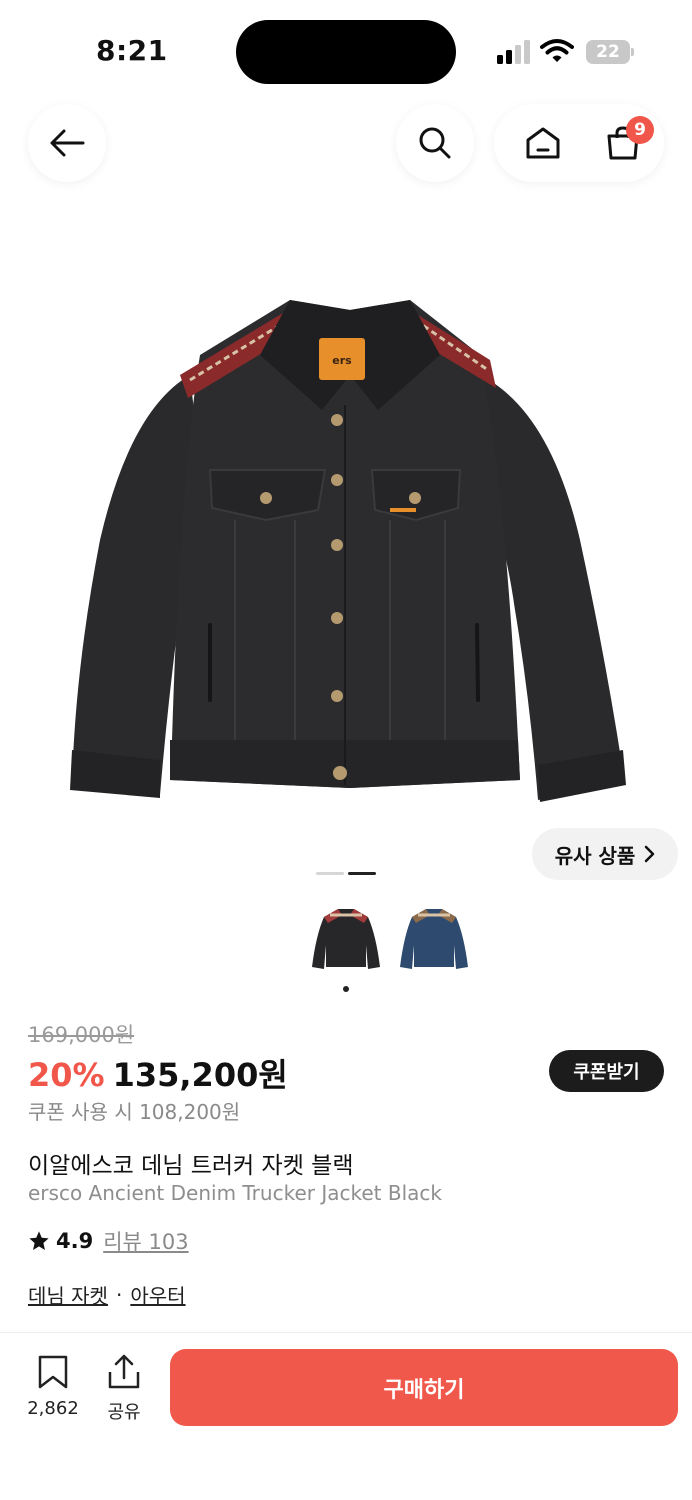 Image resolution: width=692 pixels, height=1500 pixels. I want to click on product-title-english: ersco Ancient Denim Trucker Jacket Black, so click(235, 1193).